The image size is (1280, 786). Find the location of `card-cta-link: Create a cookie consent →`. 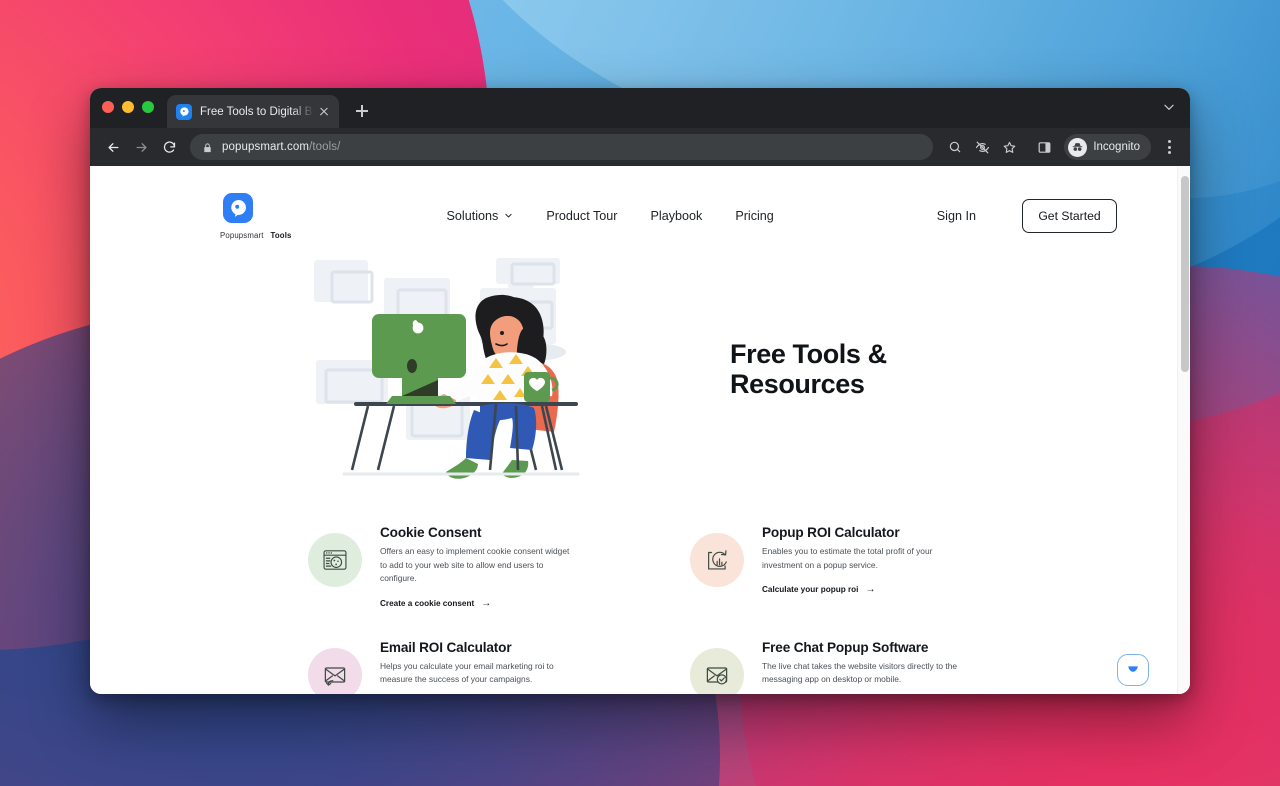

card-cta-link: Create a cookie consent → is located at coordinates (478, 603).